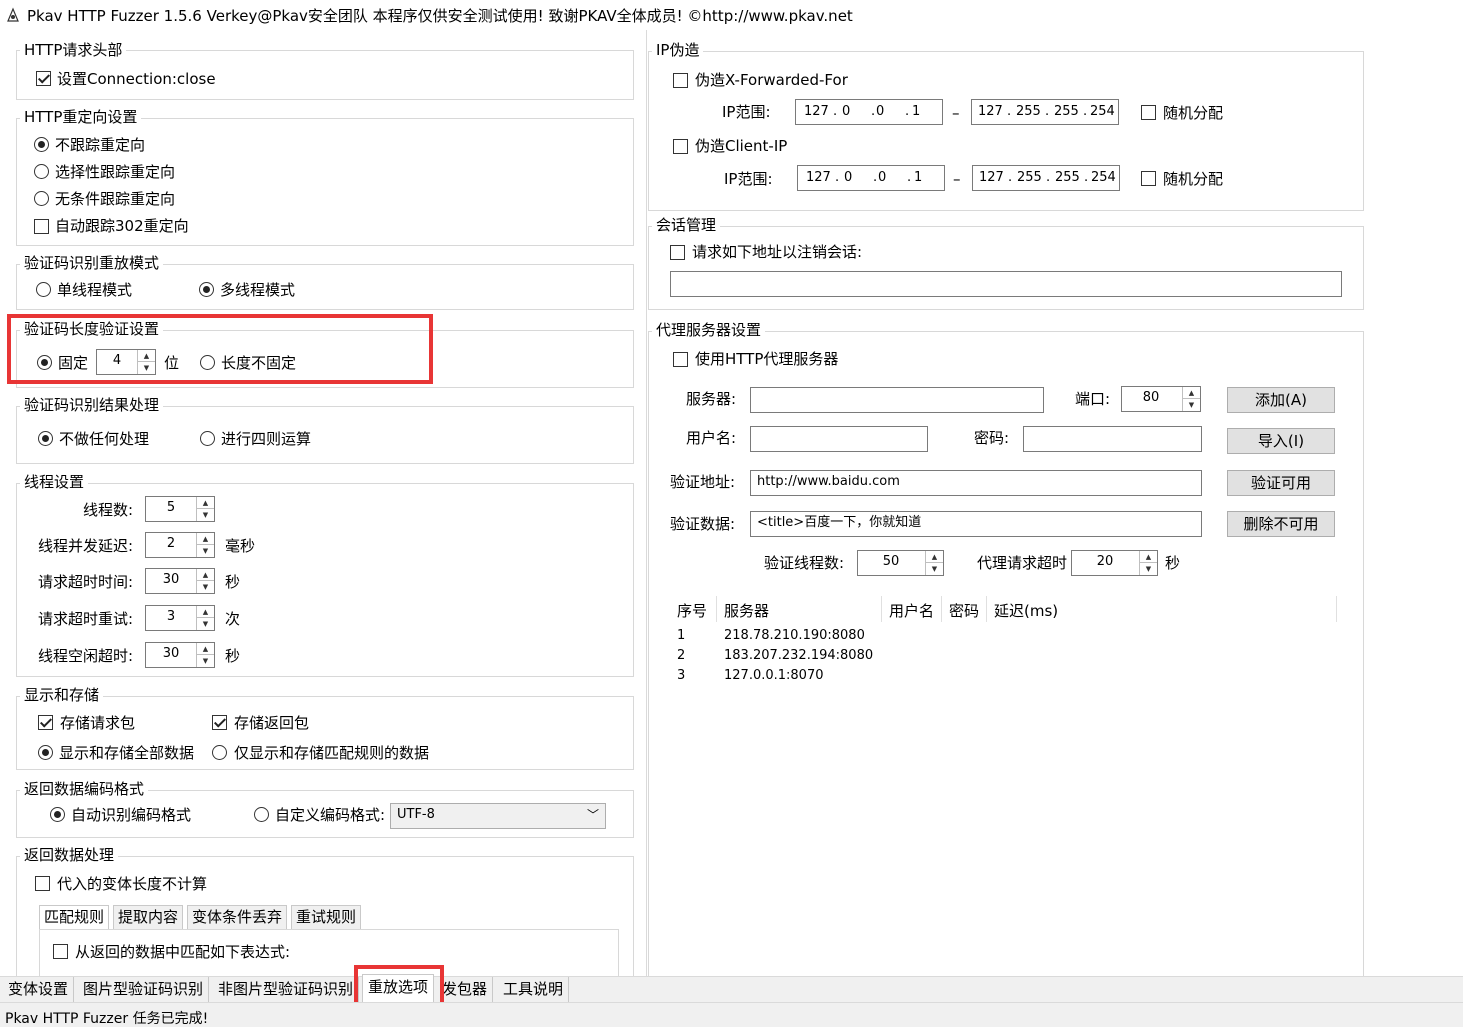  I want to click on table-header: 密码, so click(964, 610).